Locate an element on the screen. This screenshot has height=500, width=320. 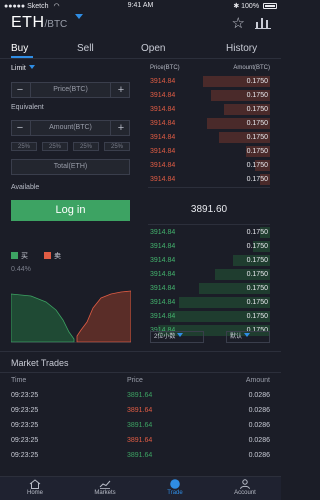
nav-markets: Markets is located at coordinates (105, 487).